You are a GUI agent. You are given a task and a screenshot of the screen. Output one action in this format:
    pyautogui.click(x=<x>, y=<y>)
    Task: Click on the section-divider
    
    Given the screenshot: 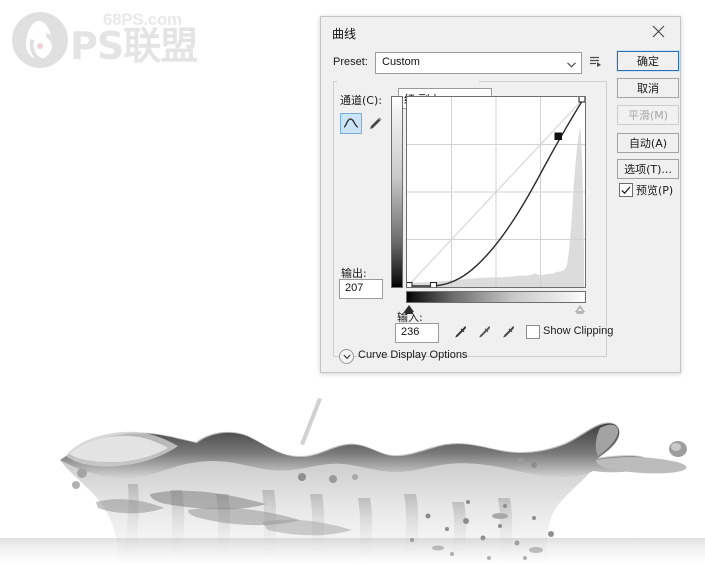 What is the action you would take?
    pyautogui.click(x=532, y=356)
    